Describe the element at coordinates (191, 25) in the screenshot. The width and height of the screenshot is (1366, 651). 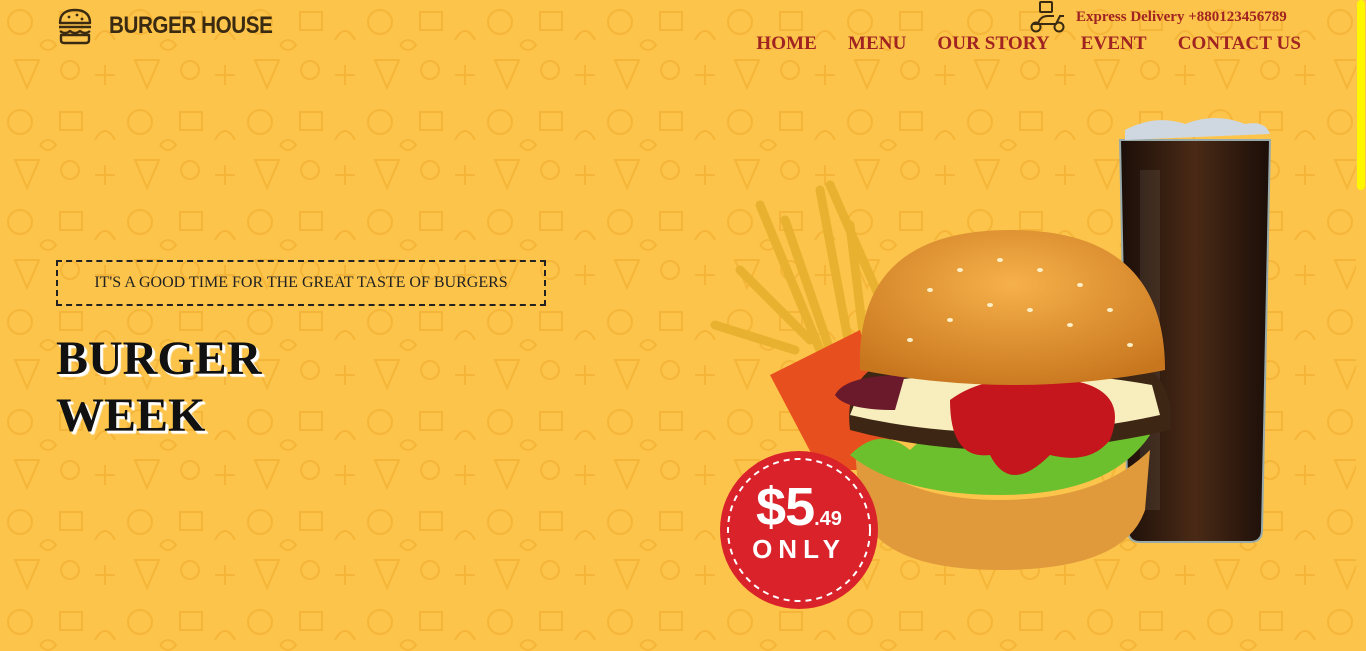
I see `brand-name: BURGER HOUSE` at that location.